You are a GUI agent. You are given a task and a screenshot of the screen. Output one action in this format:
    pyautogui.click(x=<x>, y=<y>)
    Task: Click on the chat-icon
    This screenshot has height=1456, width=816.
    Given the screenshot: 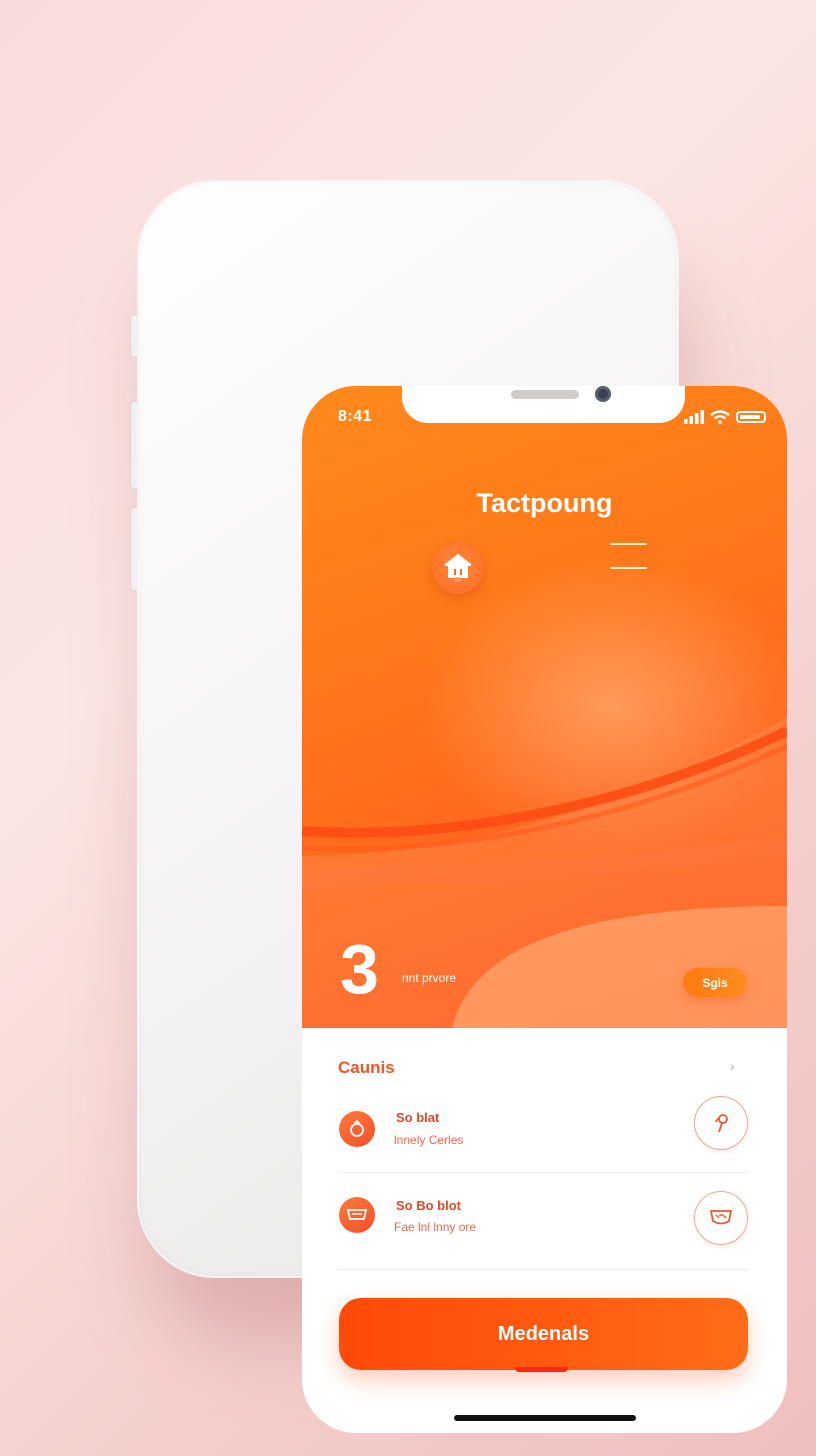 What is the action you would take?
    pyautogui.click(x=721, y=1217)
    